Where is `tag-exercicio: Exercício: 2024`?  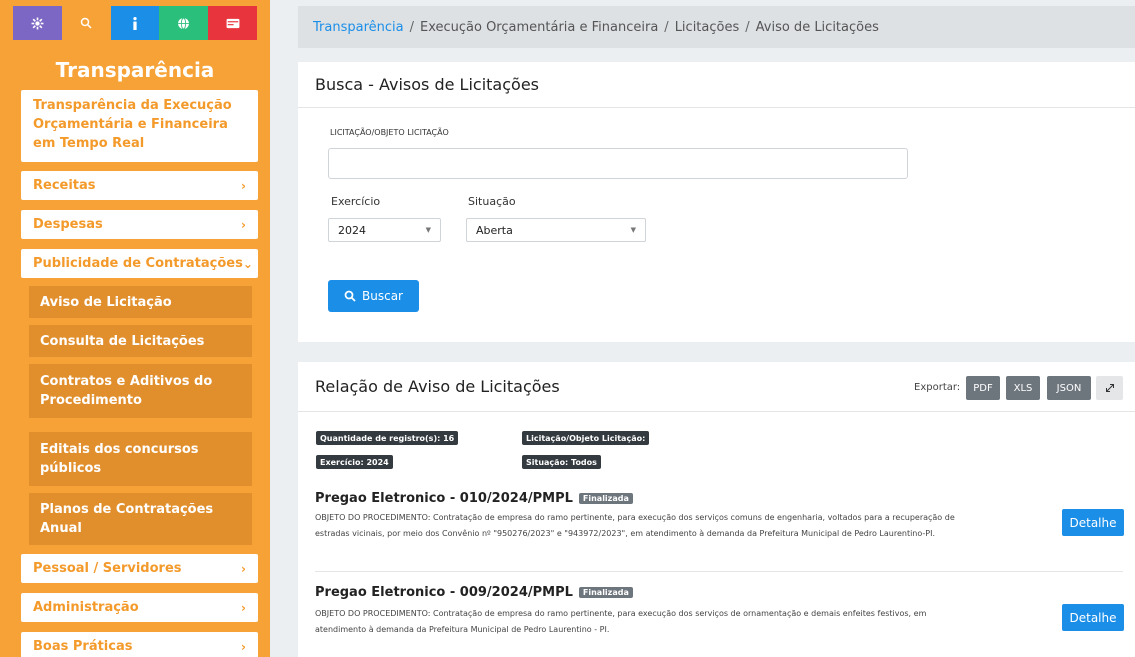
tag-exercicio: Exercício: 2024 is located at coordinates (354, 462).